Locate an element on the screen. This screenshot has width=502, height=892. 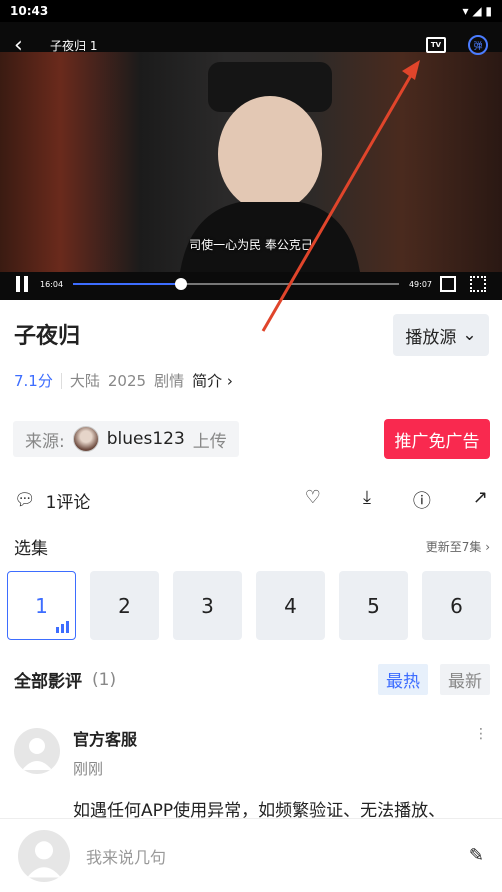
show-year: 2025 is located at coordinates (127, 380).